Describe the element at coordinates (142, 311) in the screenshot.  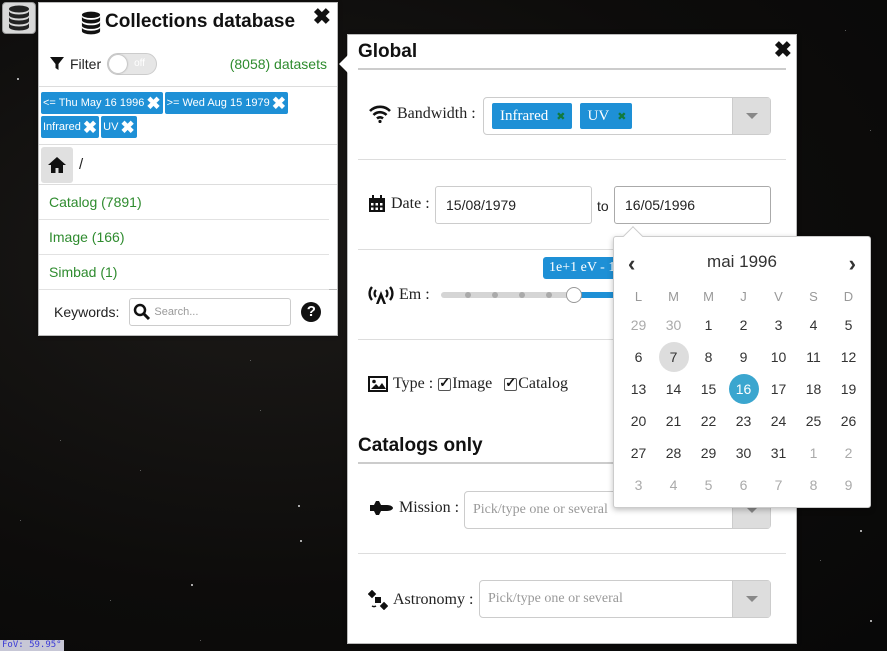
I see `search-icon` at that location.